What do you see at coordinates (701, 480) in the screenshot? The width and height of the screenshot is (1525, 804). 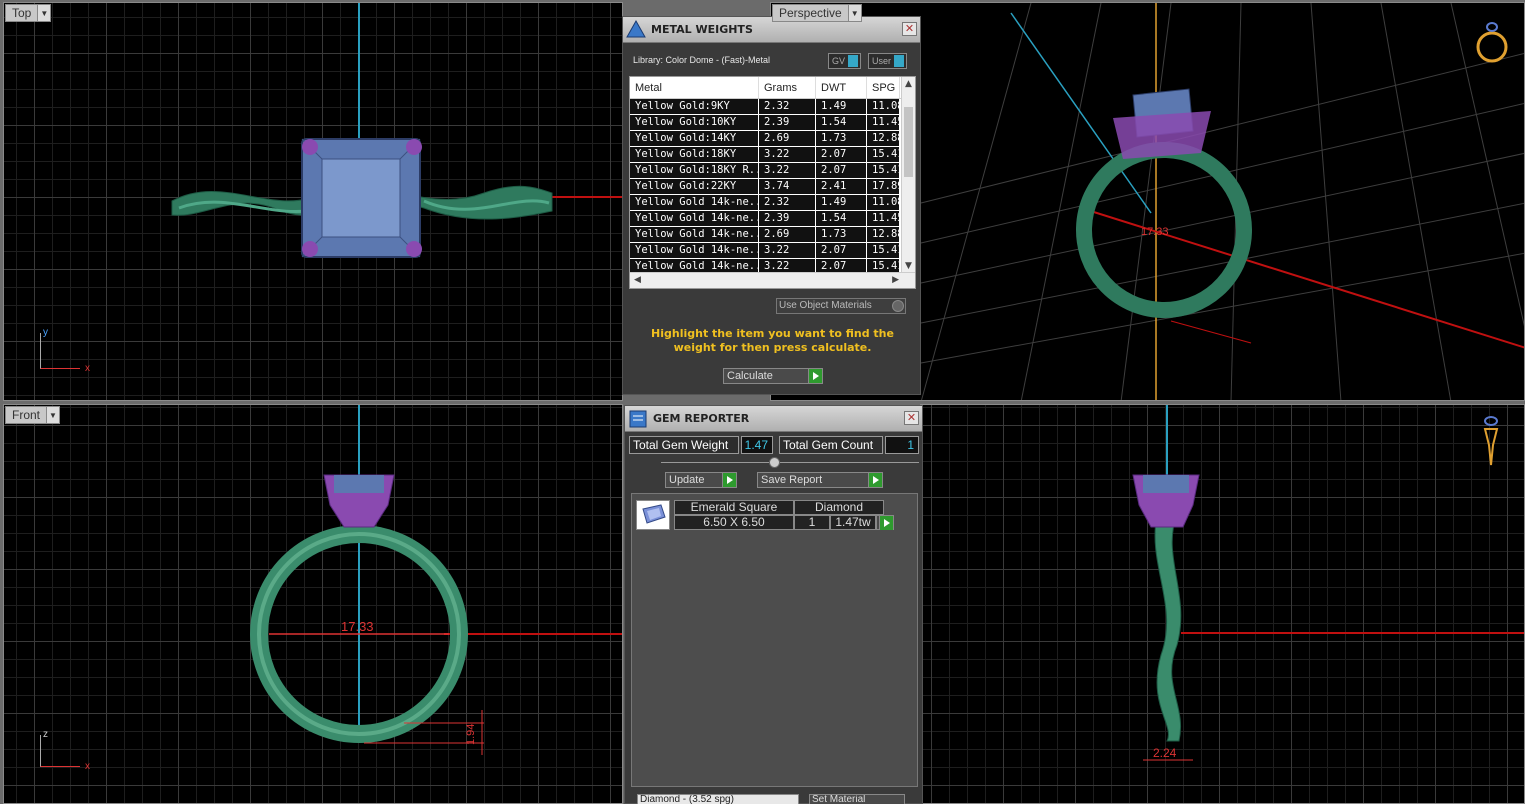 I see `update-button: Update` at bounding box center [701, 480].